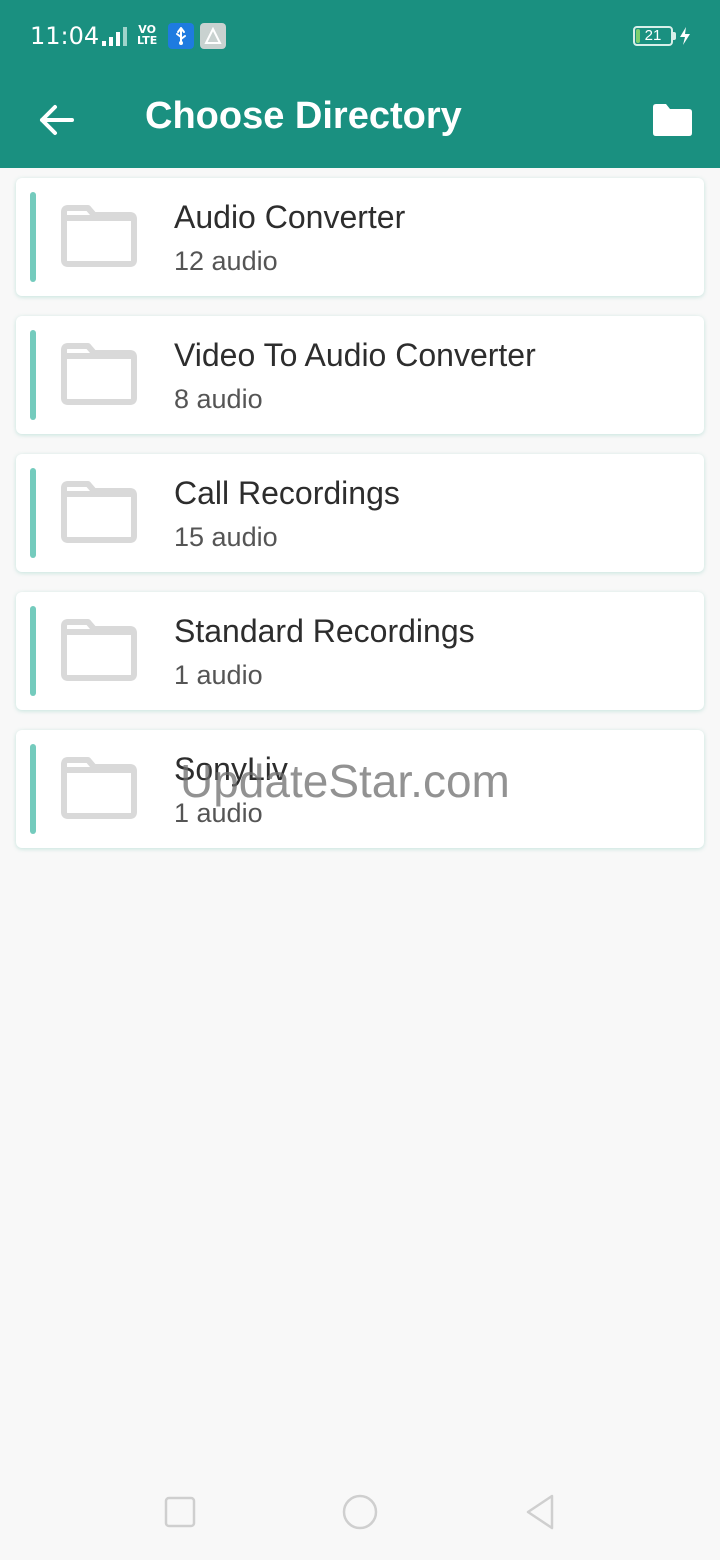 This screenshot has width=720, height=1560. What do you see at coordinates (231, 769) in the screenshot?
I see `directory-name: SonyLiv` at bounding box center [231, 769].